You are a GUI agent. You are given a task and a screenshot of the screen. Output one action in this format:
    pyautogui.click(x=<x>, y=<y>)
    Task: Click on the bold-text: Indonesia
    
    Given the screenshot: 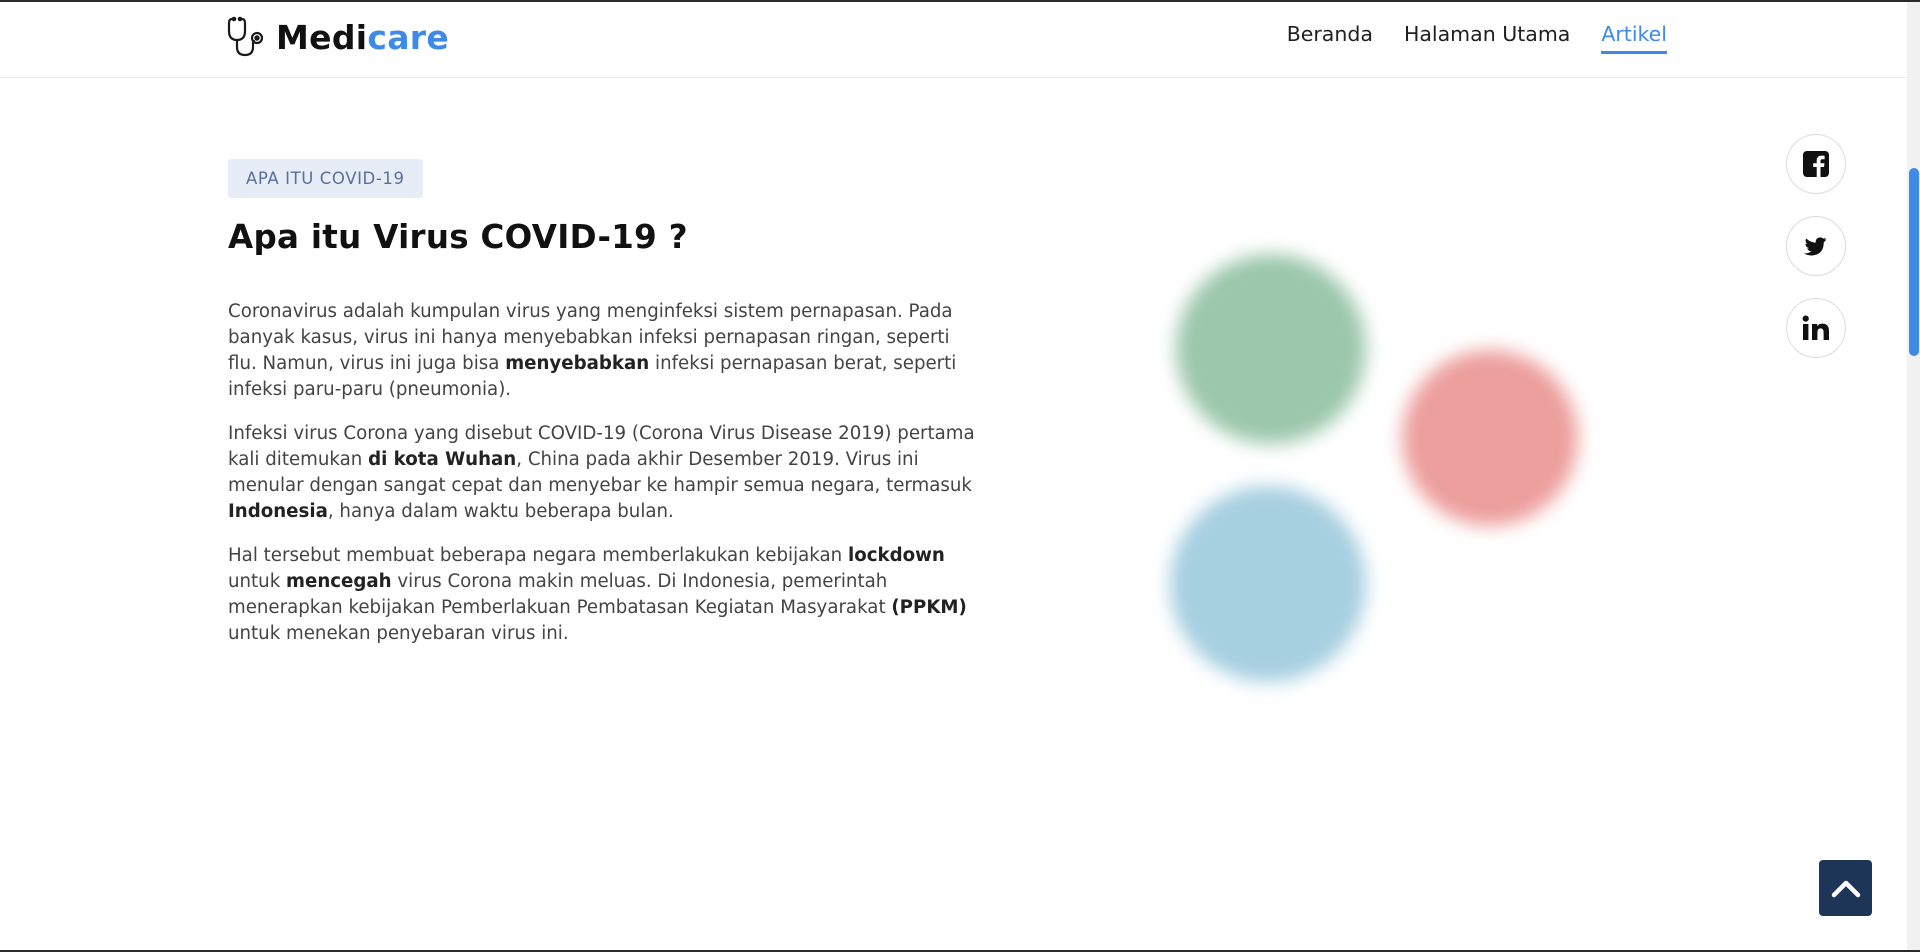 What is the action you would take?
    pyautogui.click(x=278, y=511)
    